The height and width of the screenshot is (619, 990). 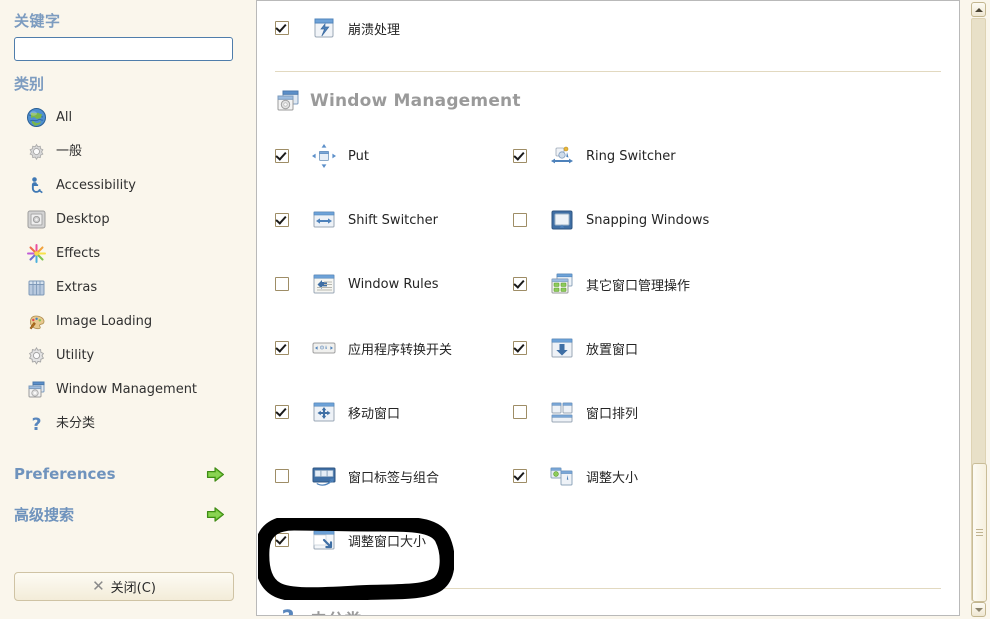 I want to click on sidebar-item-all: All, so click(x=136, y=117).